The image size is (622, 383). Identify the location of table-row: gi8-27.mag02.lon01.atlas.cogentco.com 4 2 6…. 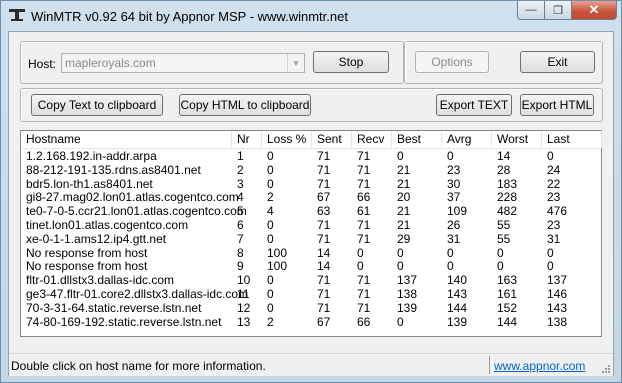
(311, 197).